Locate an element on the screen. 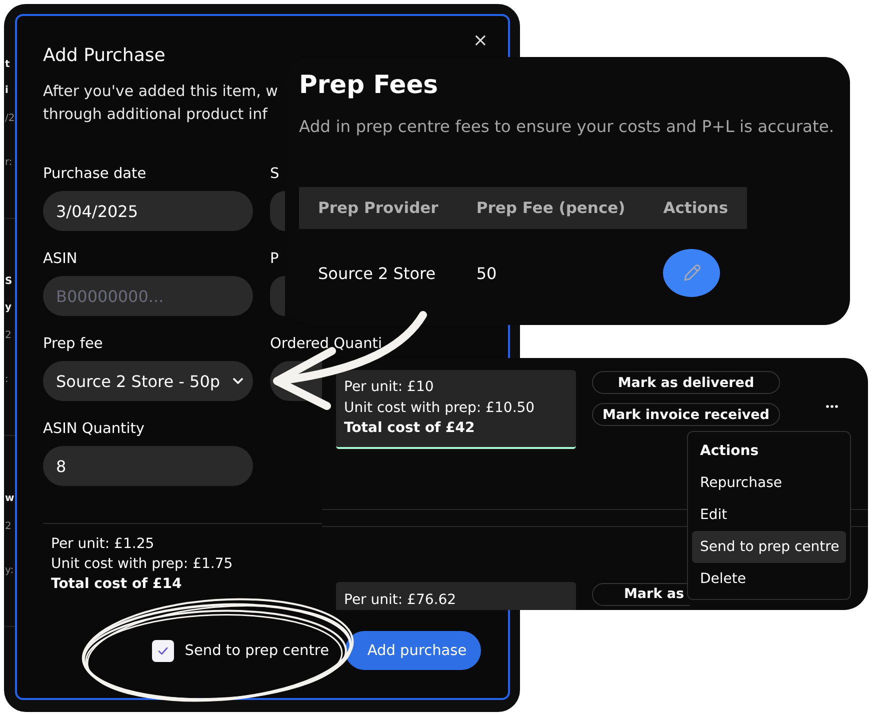  checkbox-label: Send to prep centre is located at coordinates (256, 650).